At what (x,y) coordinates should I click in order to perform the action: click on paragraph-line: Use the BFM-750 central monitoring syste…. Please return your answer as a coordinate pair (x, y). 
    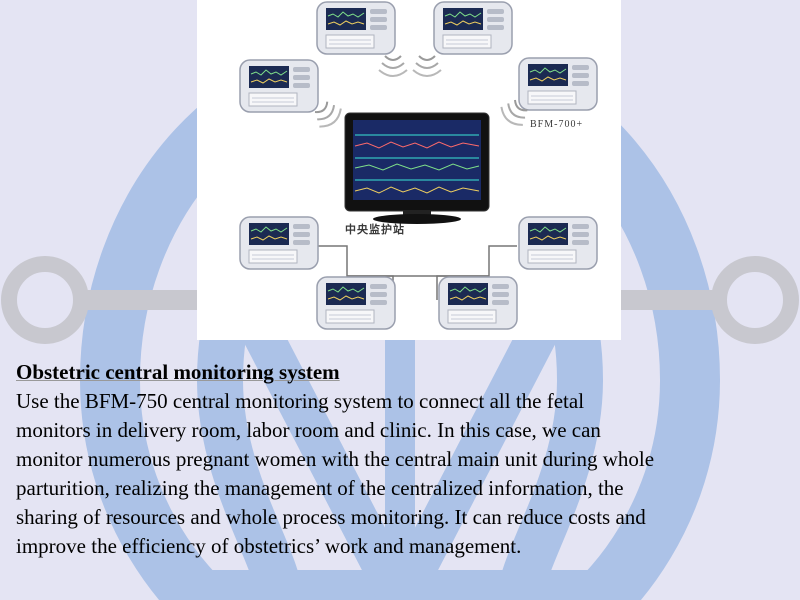
    Looking at the image, I should click on (300, 401).